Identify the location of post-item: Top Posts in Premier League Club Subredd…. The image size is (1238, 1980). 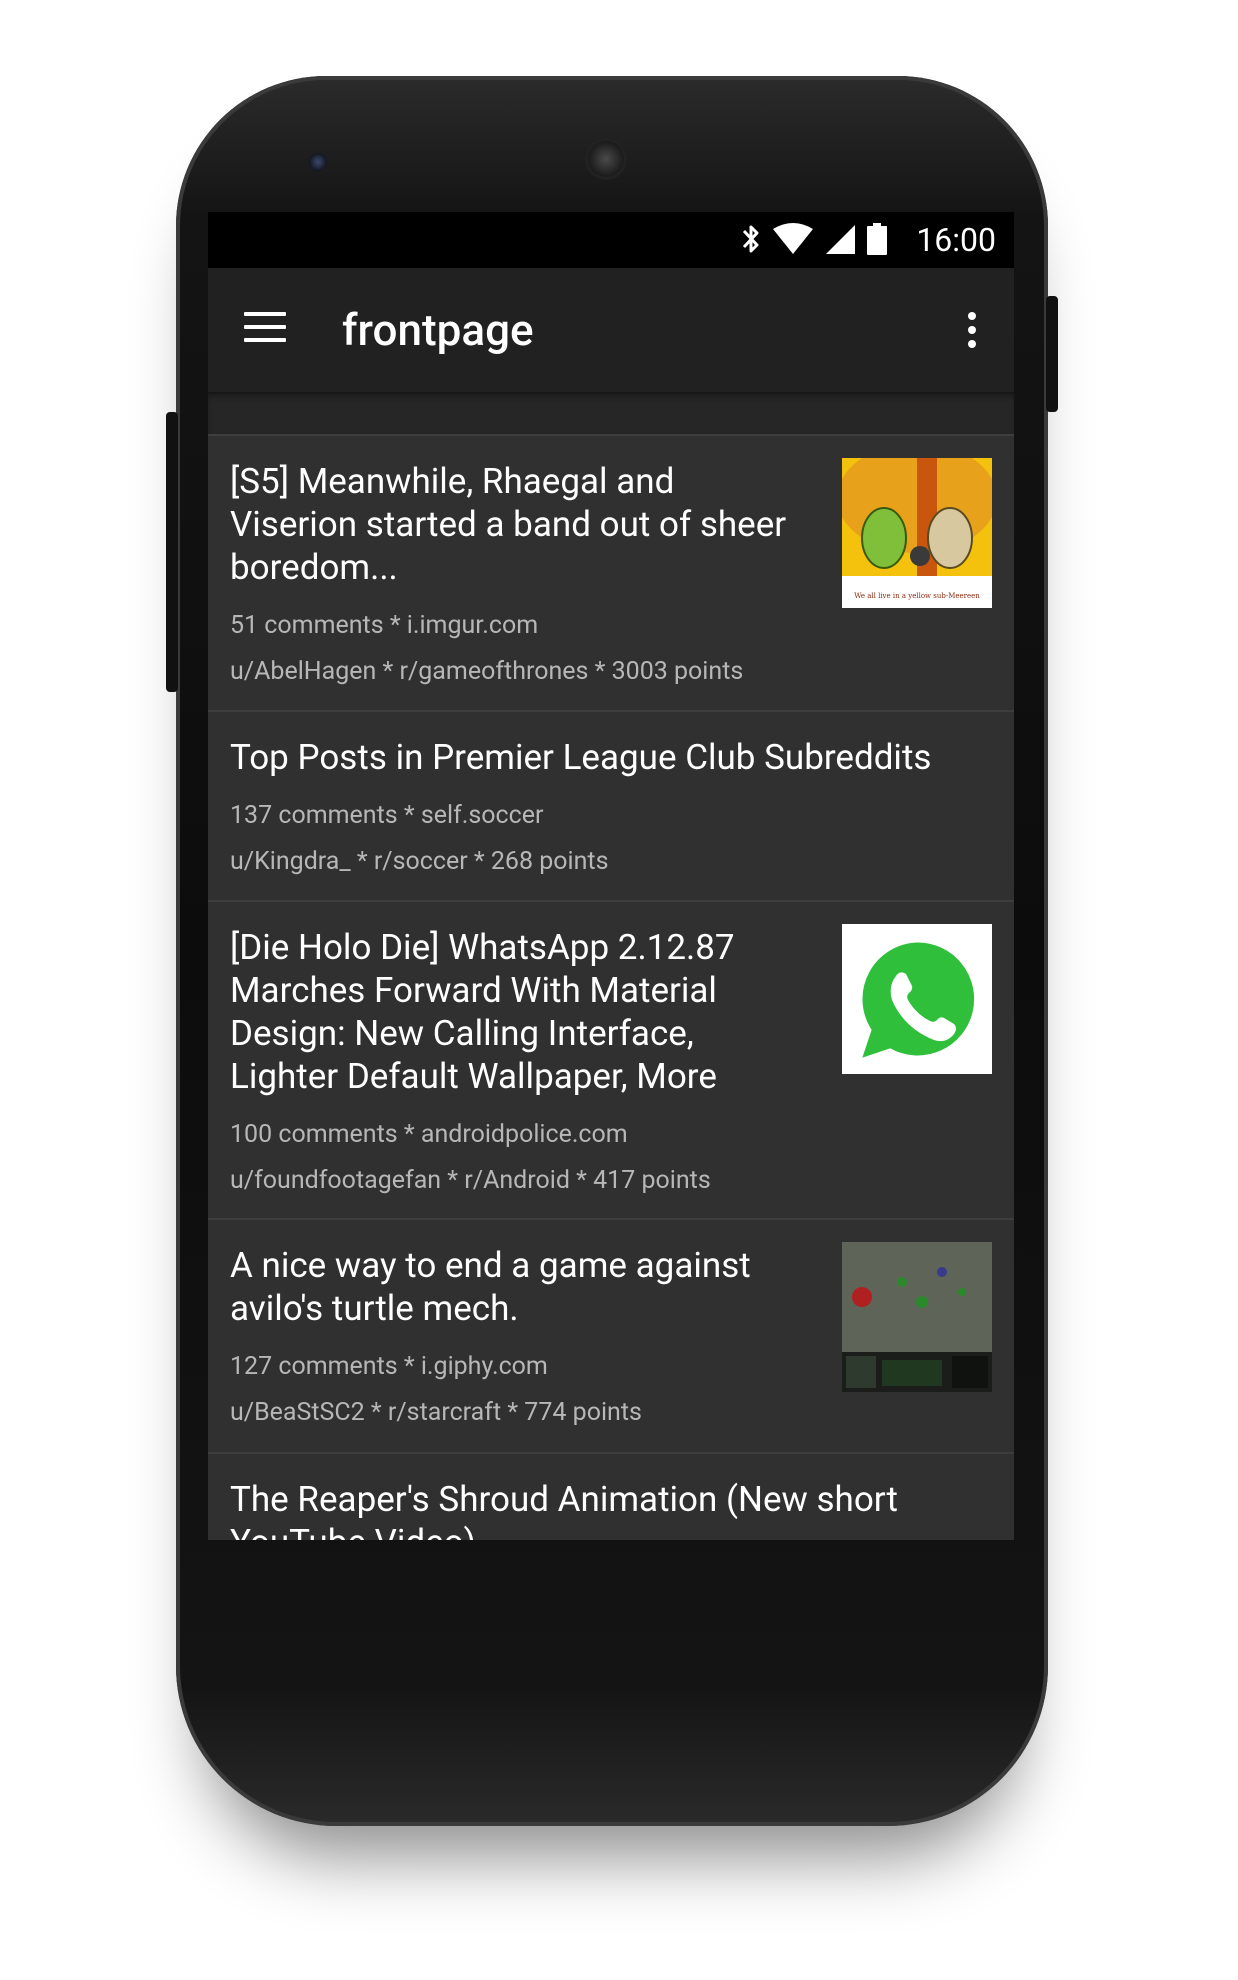
(611, 805).